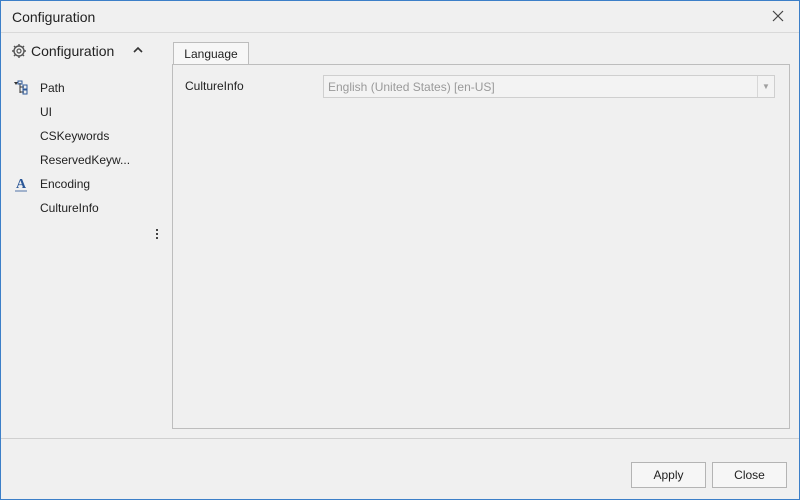 This screenshot has height=500, width=800. Describe the element at coordinates (75, 136) in the screenshot. I see `sidebar-item-label: CSKeywords` at that location.